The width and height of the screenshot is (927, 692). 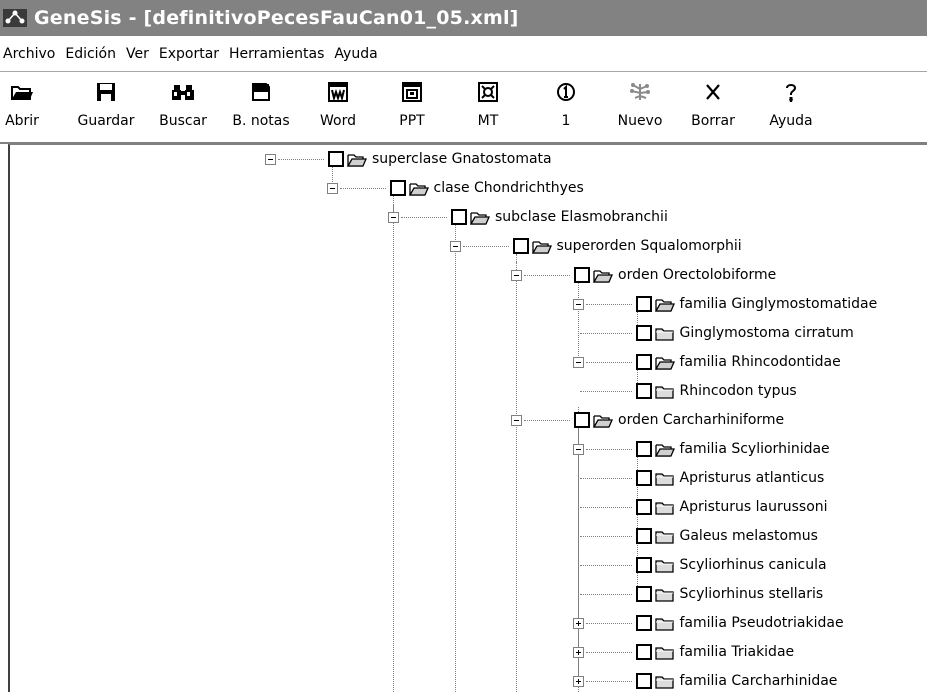 I want to click on b-notas-label: B. notas, so click(x=261, y=121).